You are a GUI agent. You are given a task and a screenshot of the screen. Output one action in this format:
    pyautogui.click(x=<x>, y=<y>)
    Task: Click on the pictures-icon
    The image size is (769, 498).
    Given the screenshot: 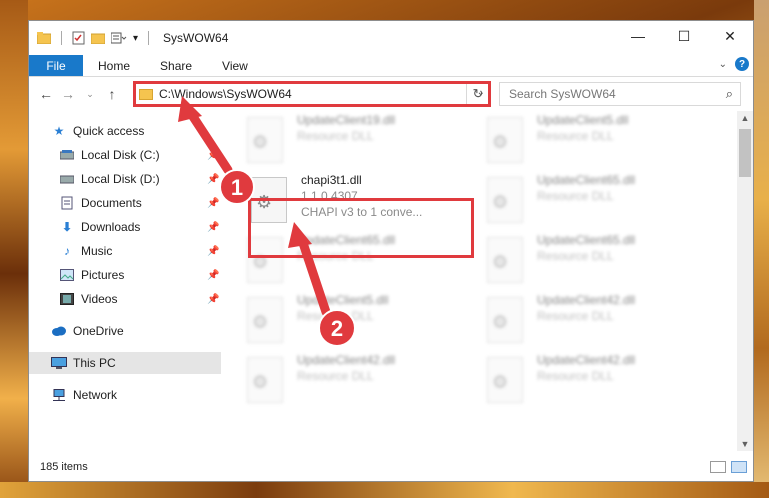 What is the action you would take?
    pyautogui.click(x=67, y=275)
    